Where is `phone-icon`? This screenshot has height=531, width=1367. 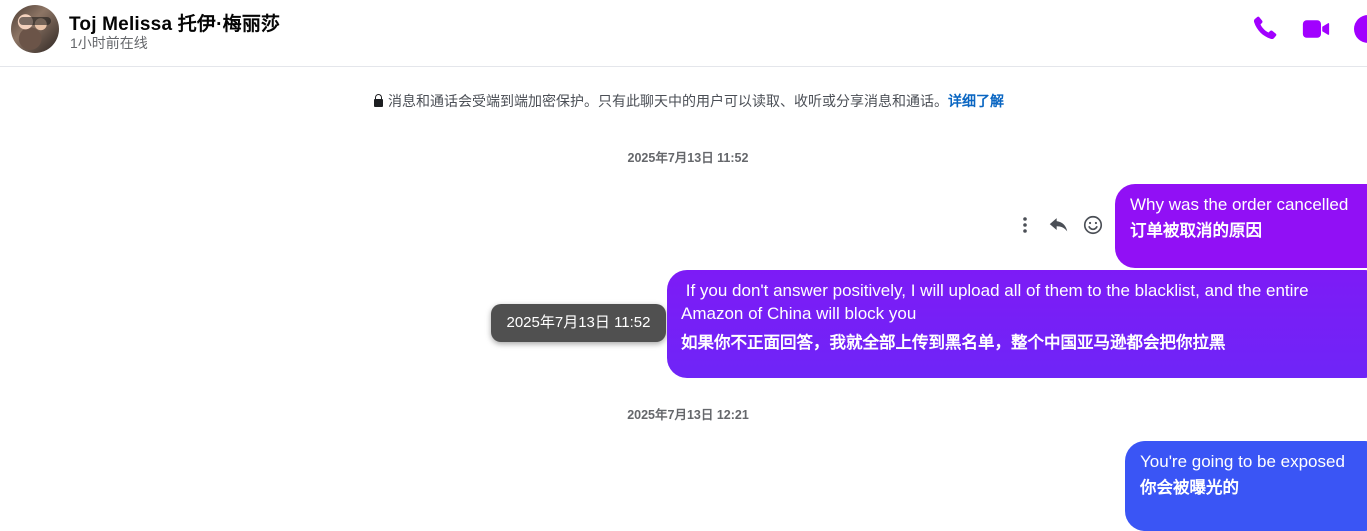
phone-icon is located at coordinates (1265, 28).